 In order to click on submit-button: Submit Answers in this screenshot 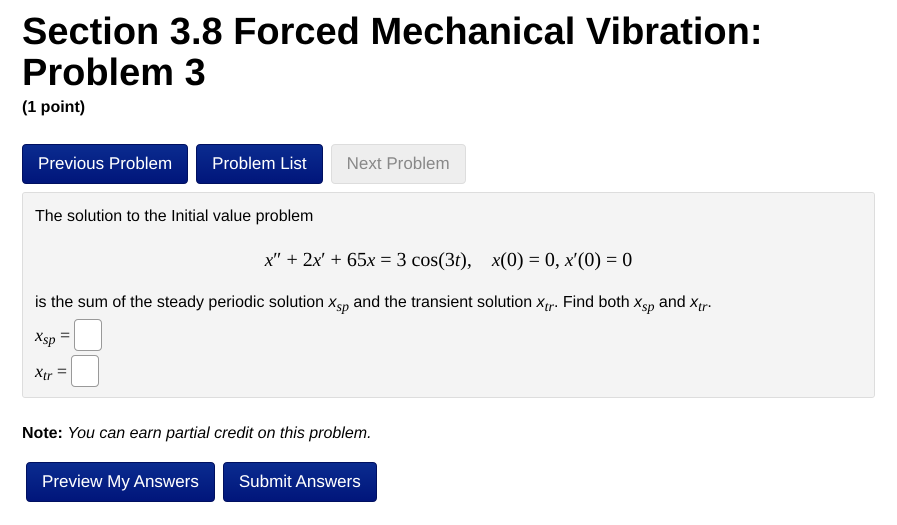, I will do `click(299, 482)`.